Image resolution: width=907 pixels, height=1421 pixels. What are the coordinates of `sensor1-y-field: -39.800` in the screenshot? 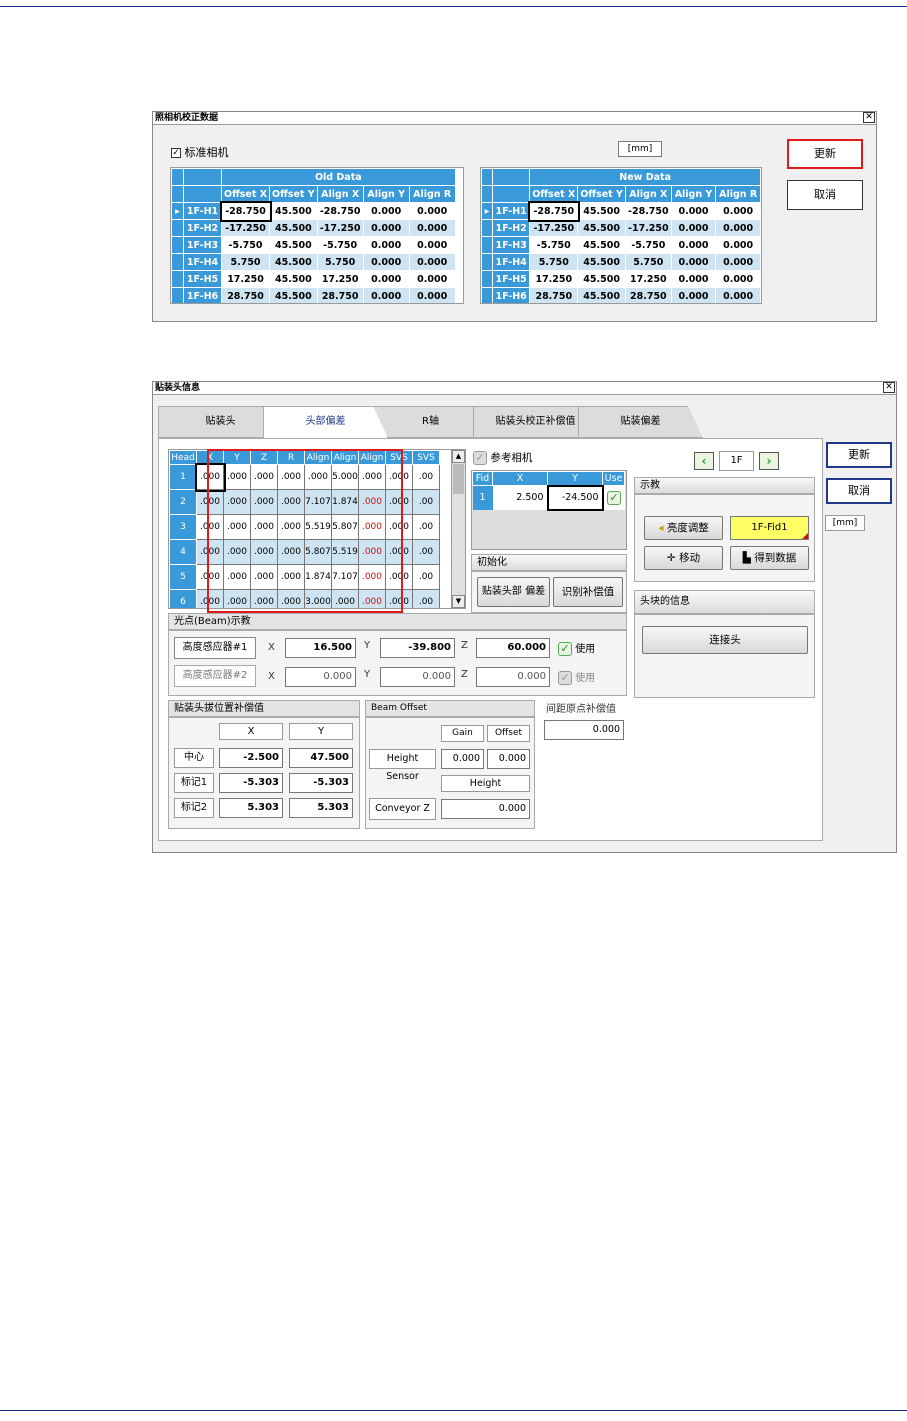 It's located at (417, 648).